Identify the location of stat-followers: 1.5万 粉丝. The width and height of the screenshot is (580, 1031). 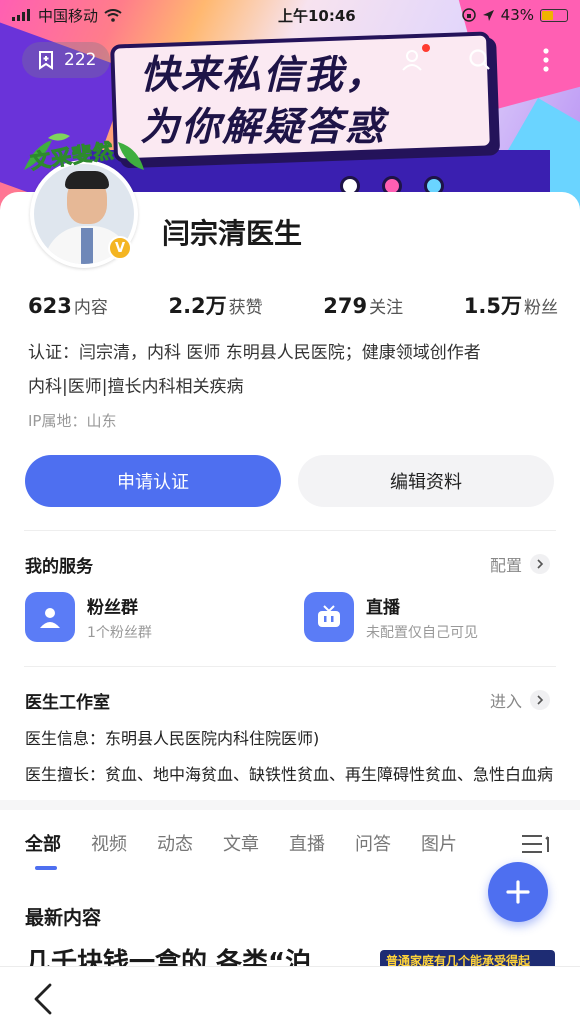
(511, 305).